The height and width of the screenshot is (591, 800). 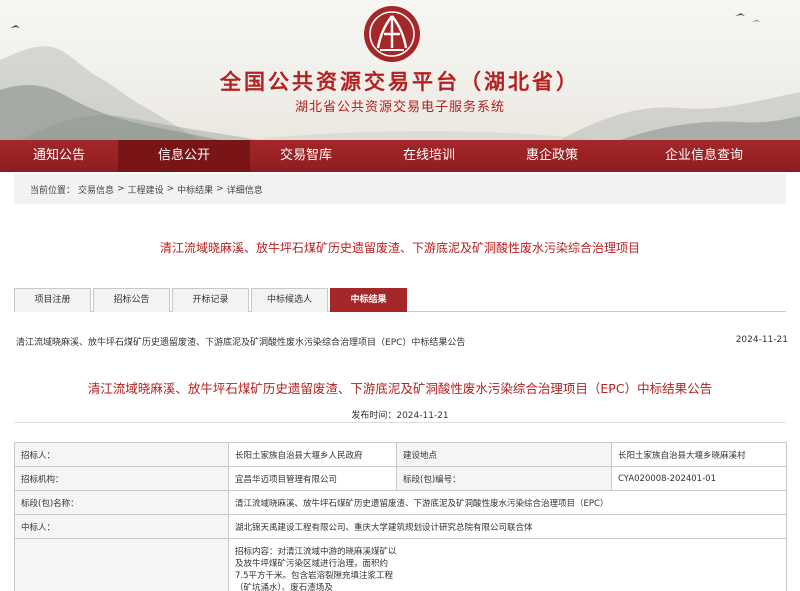 I want to click on breadcrumb-prefix: 当前位置：, so click(x=52, y=189).